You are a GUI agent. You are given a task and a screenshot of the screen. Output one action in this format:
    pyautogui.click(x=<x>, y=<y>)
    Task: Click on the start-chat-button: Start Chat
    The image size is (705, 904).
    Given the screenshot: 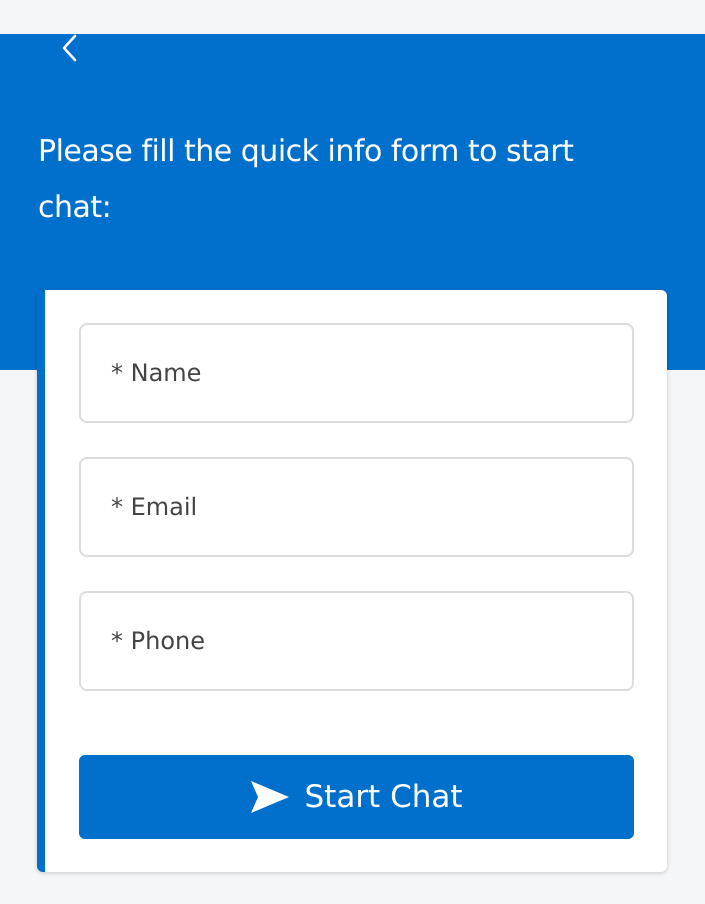 What is the action you would take?
    pyautogui.click(x=356, y=797)
    